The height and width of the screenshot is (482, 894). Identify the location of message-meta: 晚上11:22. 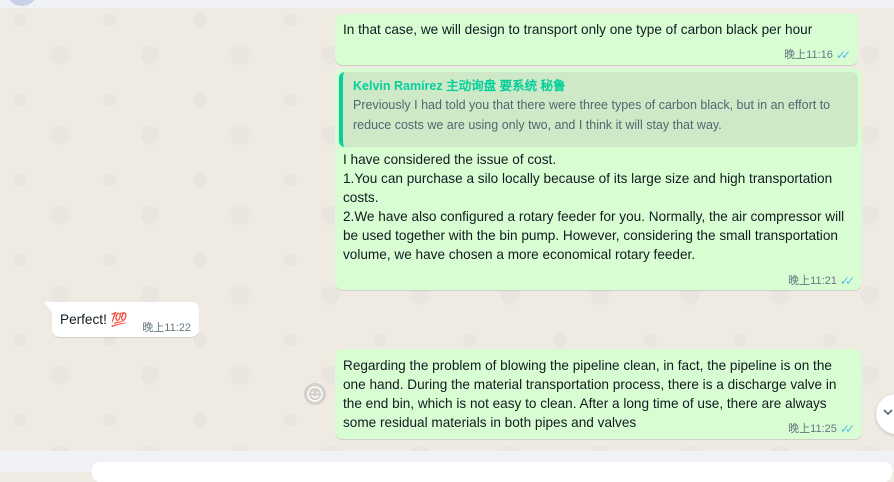
(166, 328).